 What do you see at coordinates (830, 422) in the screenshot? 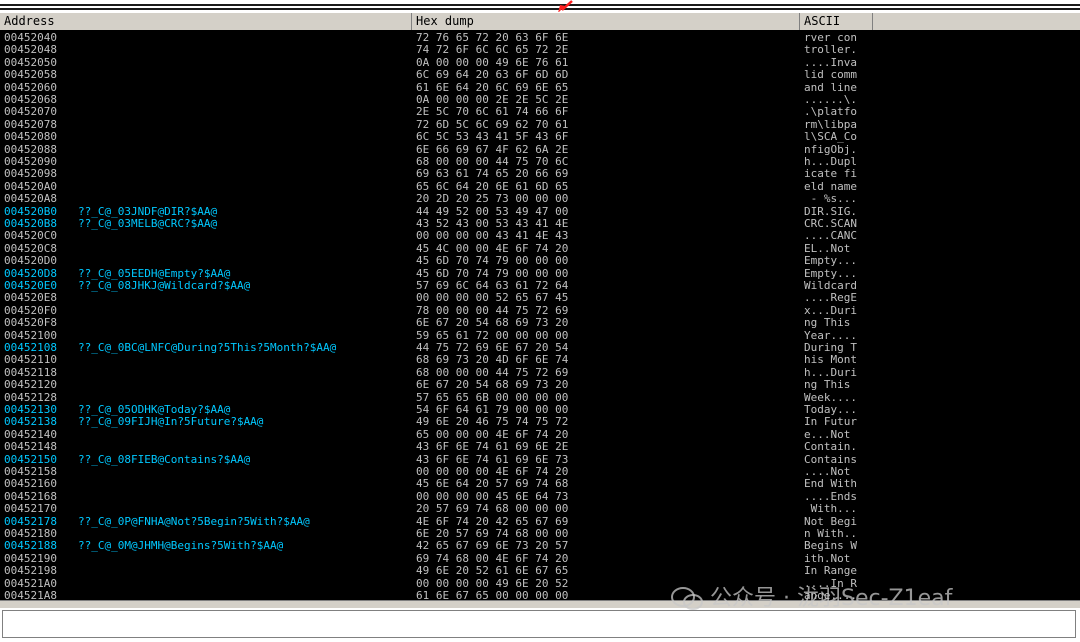
I see `row-ascii: In Futur` at bounding box center [830, 422].